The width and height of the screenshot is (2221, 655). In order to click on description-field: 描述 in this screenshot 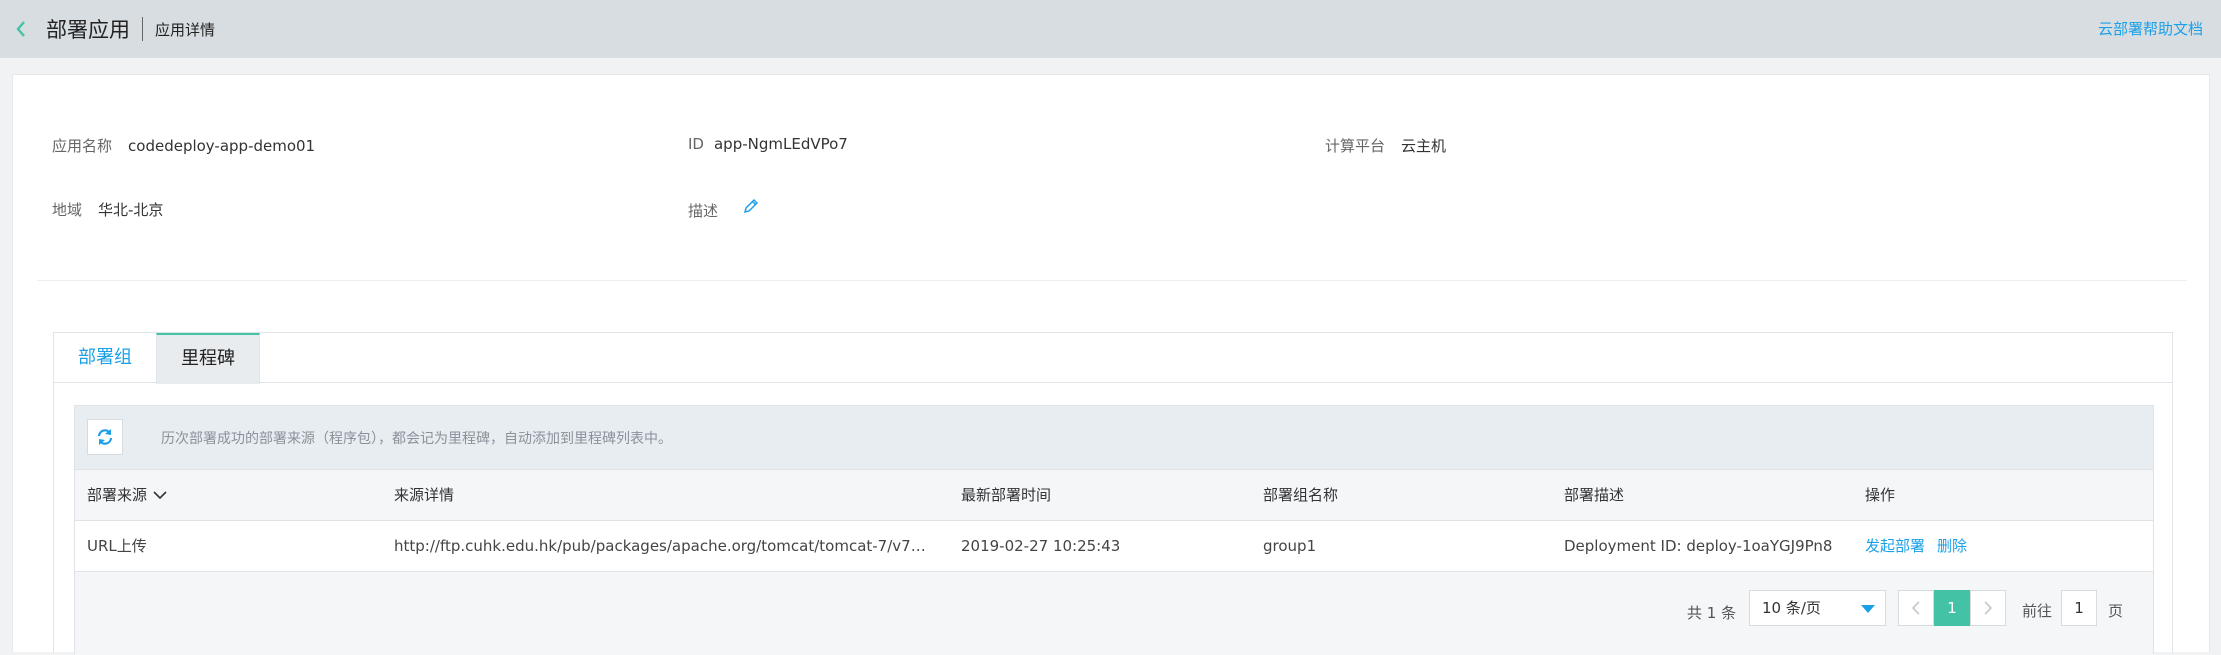, I will do `click(711, 210)`.